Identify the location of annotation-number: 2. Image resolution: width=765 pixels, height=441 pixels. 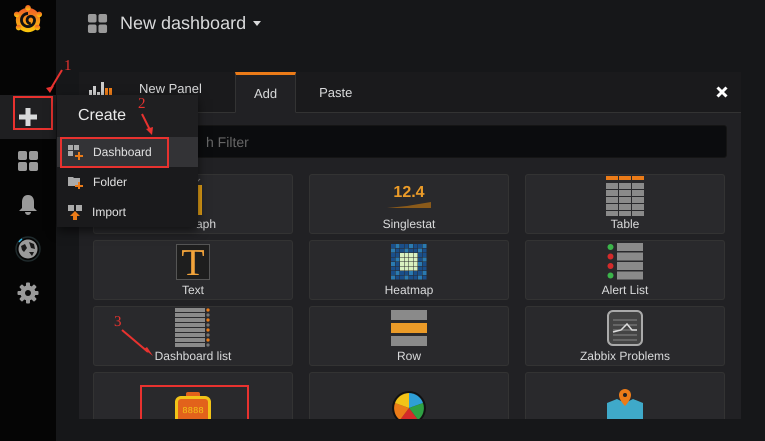
(142, 104).